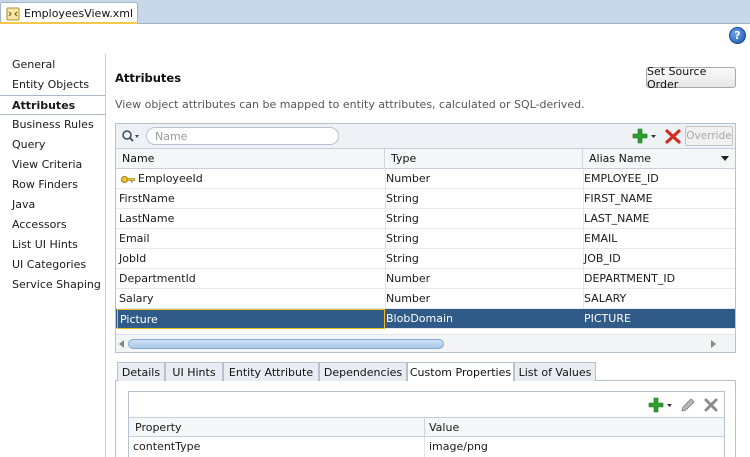 This screenshot has height=457, width=750. Describe the element at coordinates (131, 136) in the screenshot. I see `search-icon` at that location.